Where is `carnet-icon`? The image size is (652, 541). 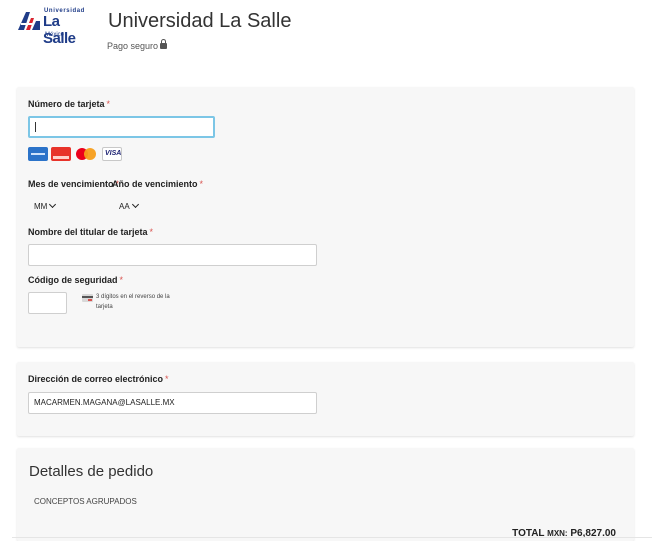
carnet-icon is located at coordinates (61, 154).